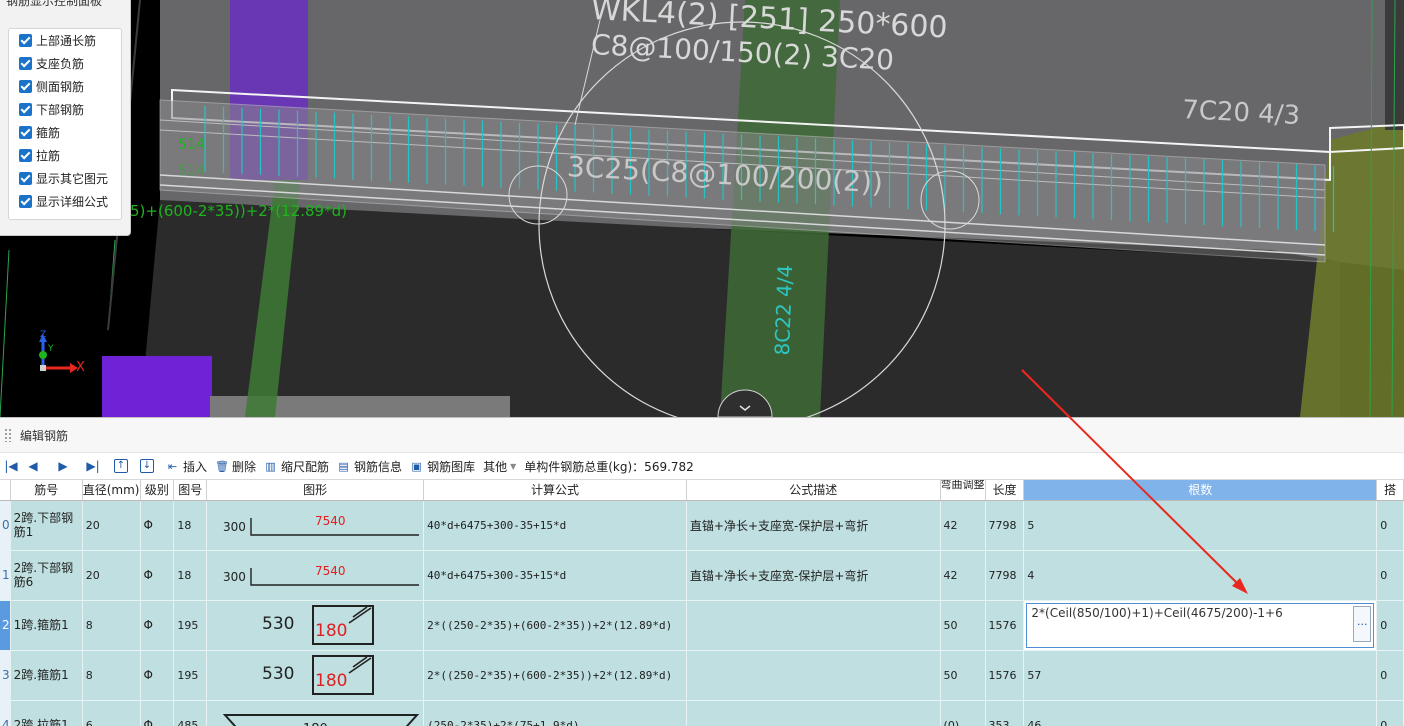  I want to click on rebar-name-cell: 2跨.下部钢筋1, so click(46, 525).